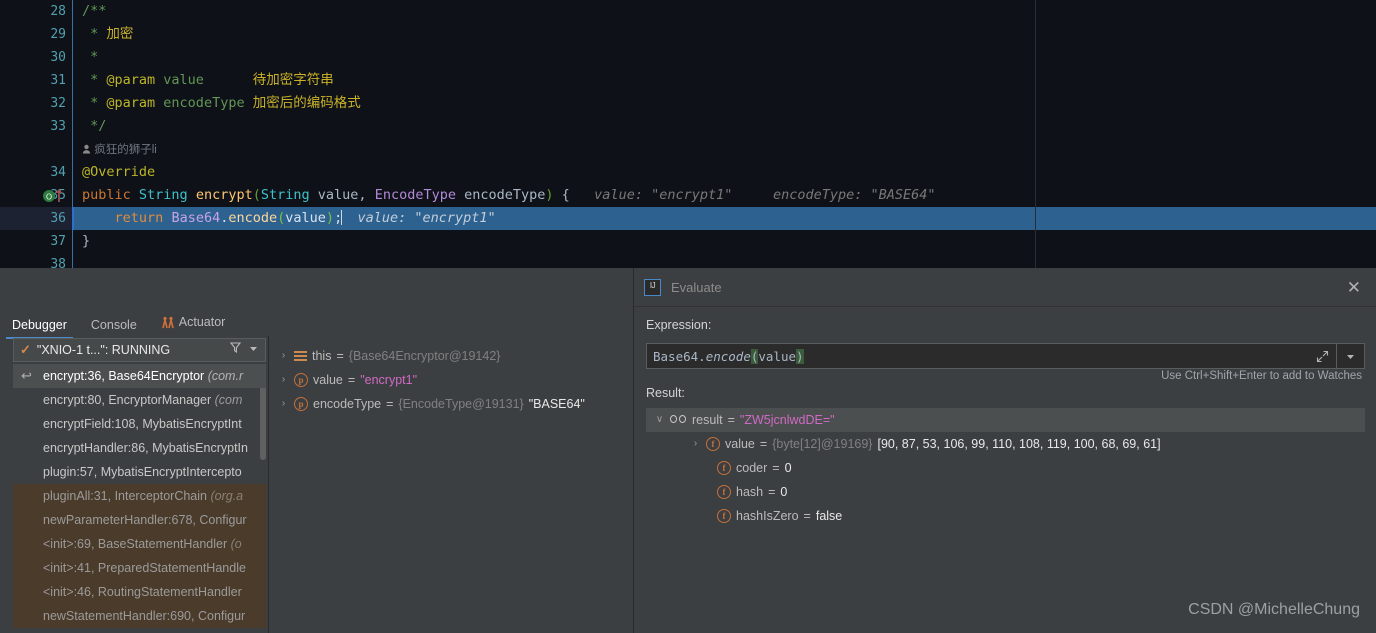  I want to click on editor-gutter: 38, so click(36, 260).